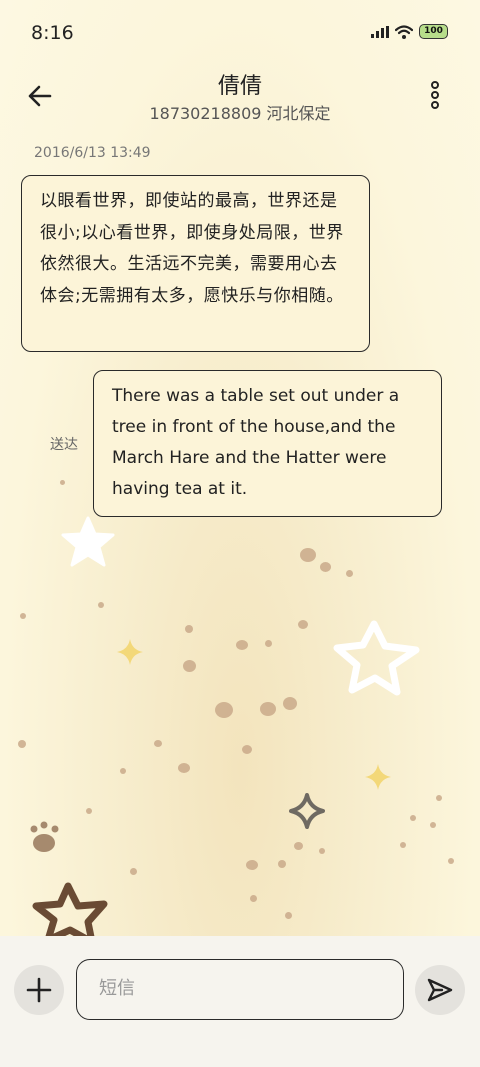 This screenshot has width=480, height=1067. Describe the element at coordinates (88, 541) in the screenshot. I see `white-star-decoration` at that location.